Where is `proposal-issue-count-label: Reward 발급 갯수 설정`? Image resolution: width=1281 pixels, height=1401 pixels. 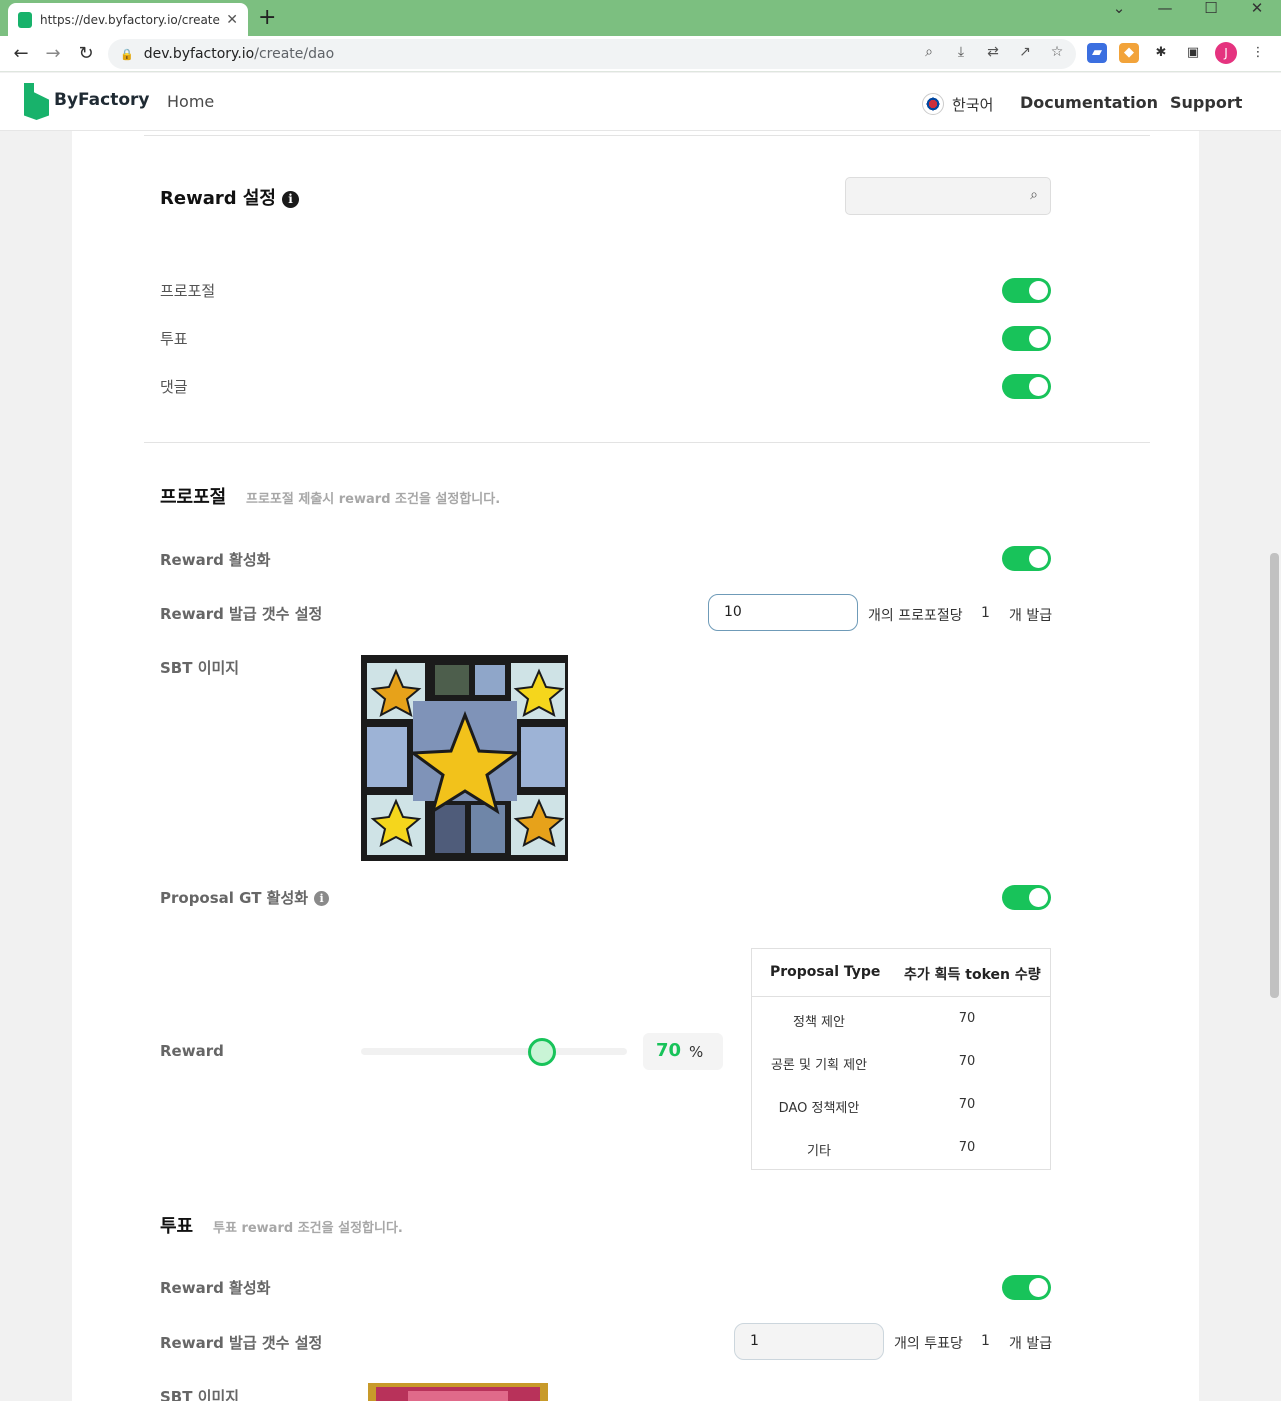 proposal-issue-count-label: Reward 발급 갯수 설정 is located at coordinates (241, 614).